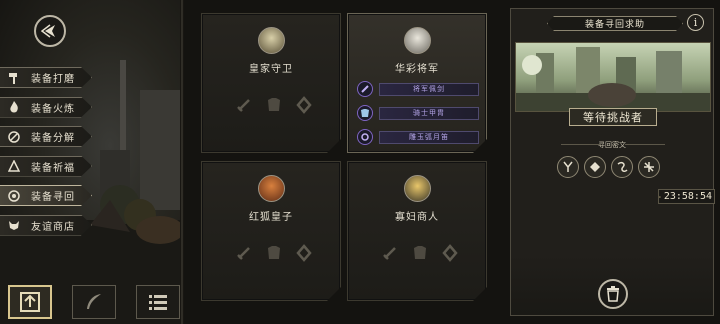 Image resolution: width=720 pixels, height=324 pixels. I want to click on boss-card-widow-merchant: 寡妇商人, so click(417, 231).